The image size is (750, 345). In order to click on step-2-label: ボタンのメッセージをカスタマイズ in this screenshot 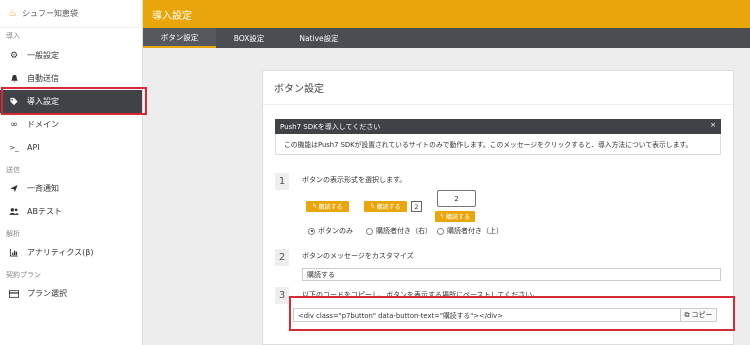, I will do `click(358, 256)`.